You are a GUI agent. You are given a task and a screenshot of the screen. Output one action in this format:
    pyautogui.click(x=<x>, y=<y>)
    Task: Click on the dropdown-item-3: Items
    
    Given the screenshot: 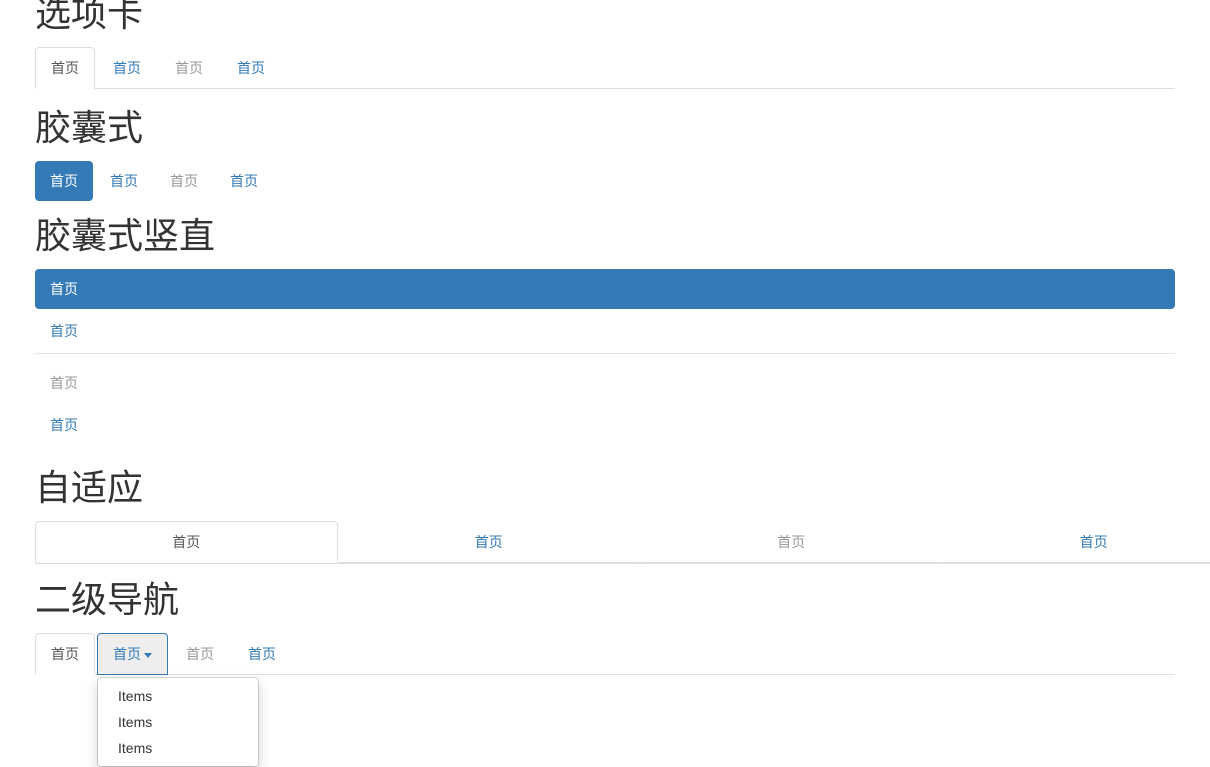 What is the action you would take?
    pyautogui.click(x=178, y=748)
    